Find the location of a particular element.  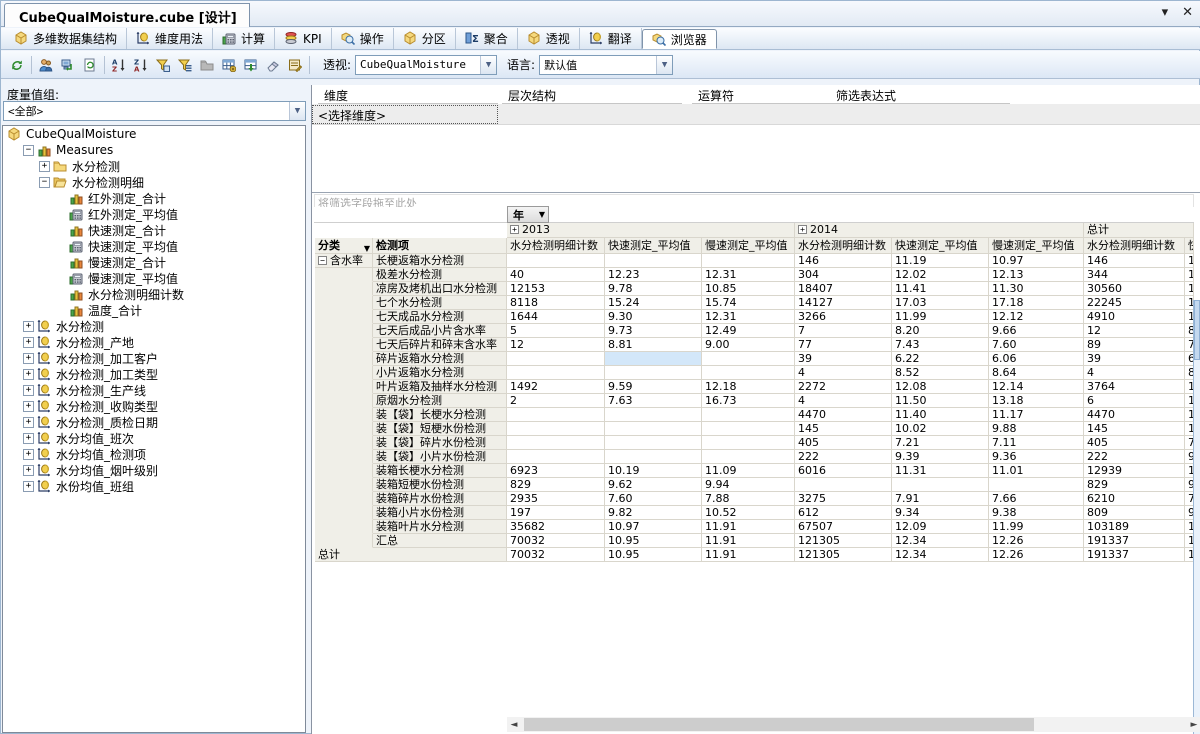

data-cell: 2 is located at coordinates (556, 401).